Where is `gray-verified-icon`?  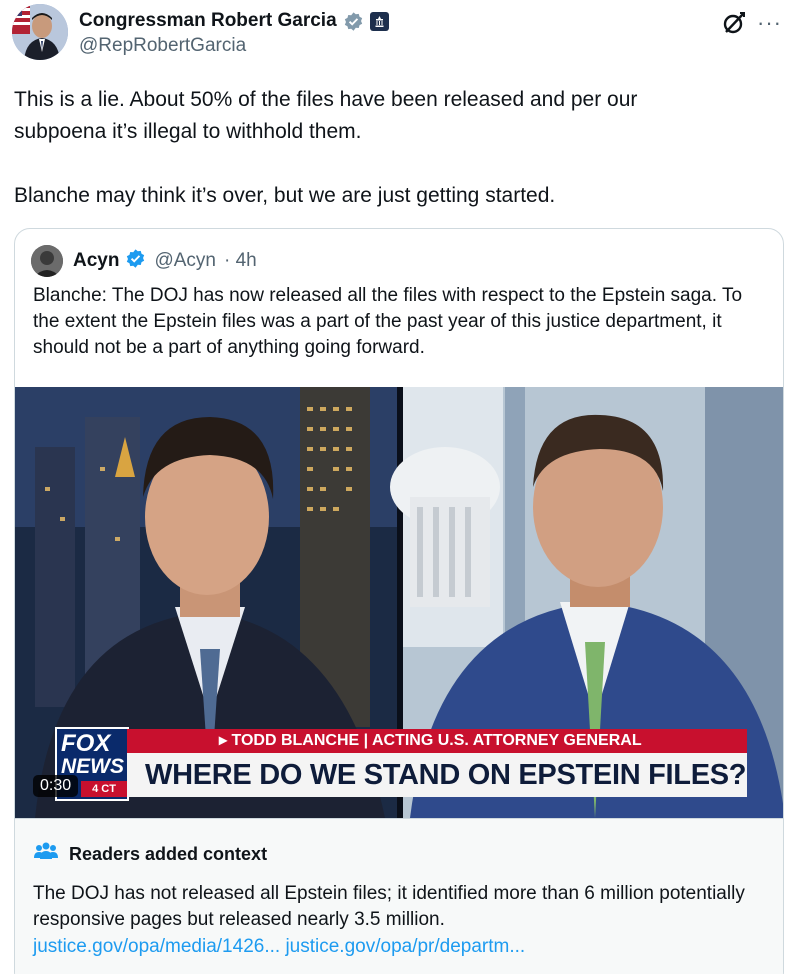 gray-verified-icon is located at coordinates (353, 21).